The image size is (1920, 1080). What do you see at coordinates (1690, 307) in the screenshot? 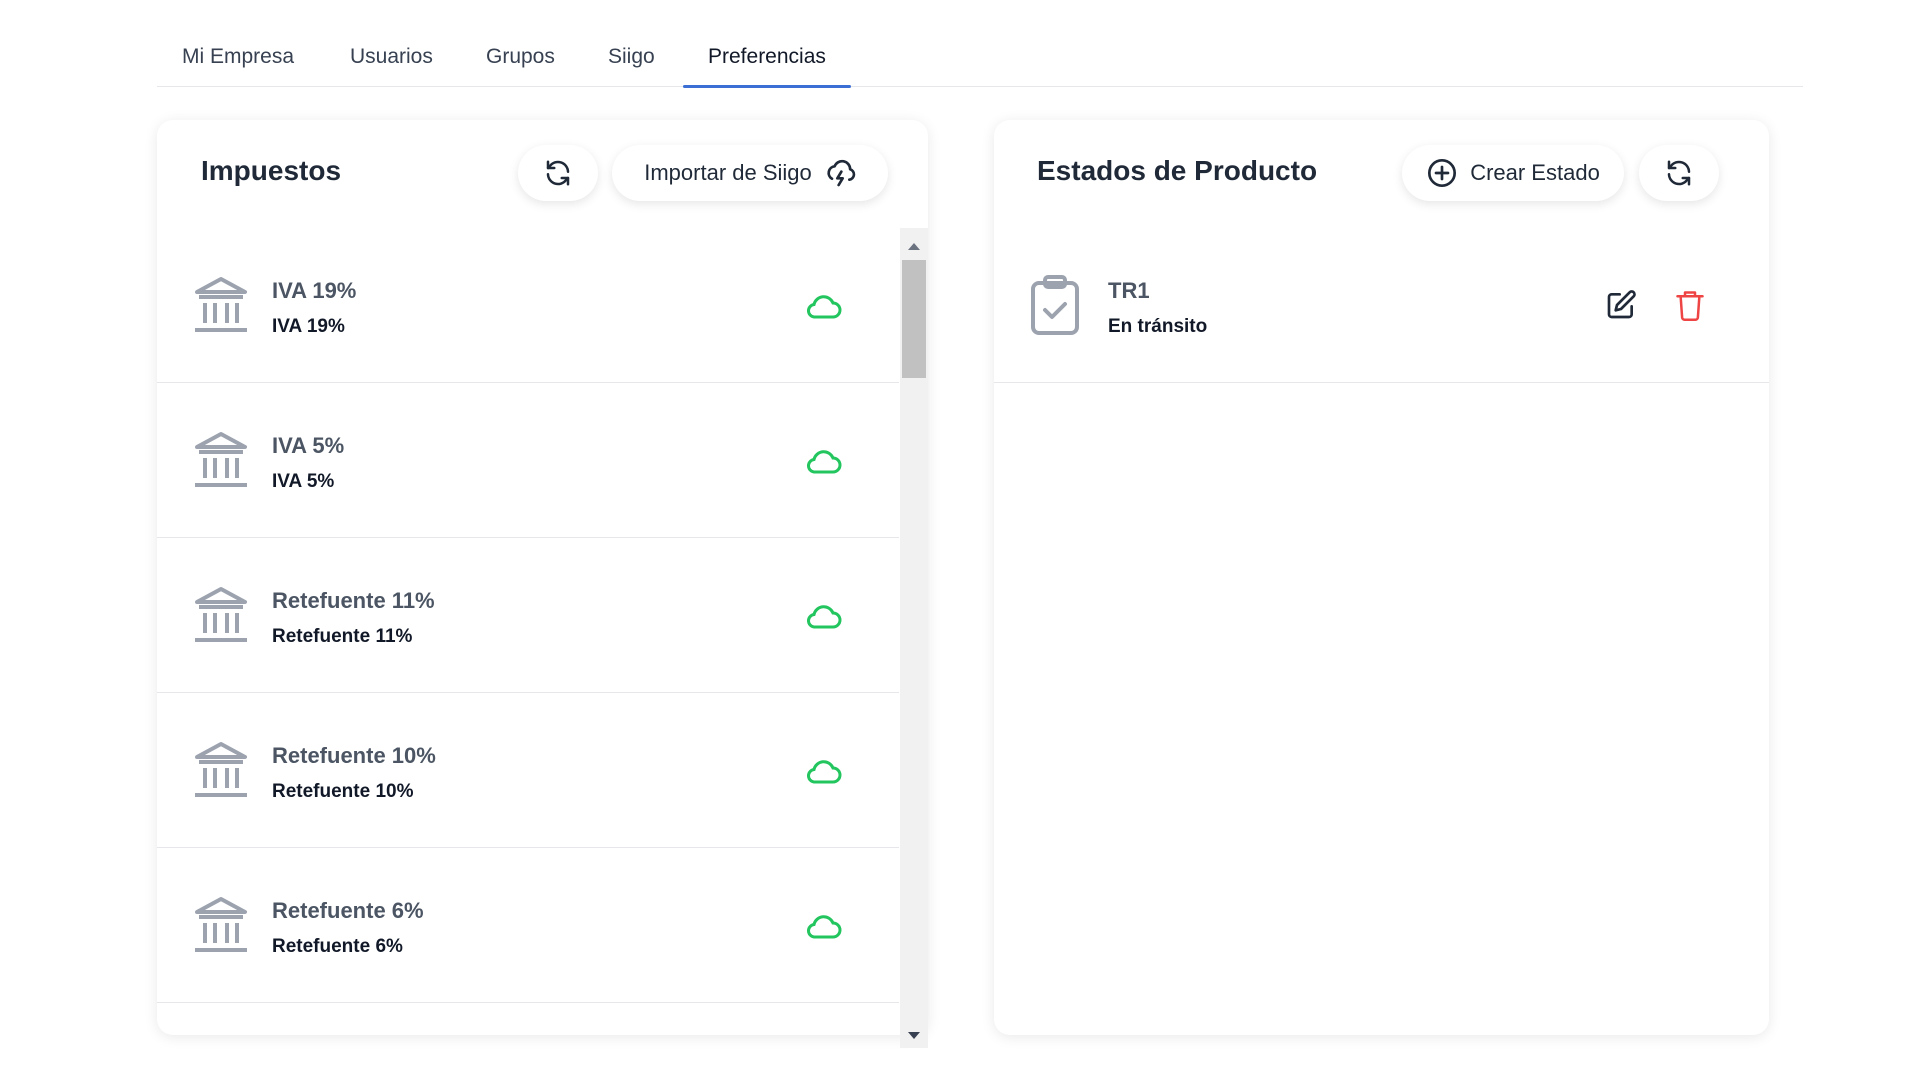
I see `trash-icon` at bounding box center [1690, 307].